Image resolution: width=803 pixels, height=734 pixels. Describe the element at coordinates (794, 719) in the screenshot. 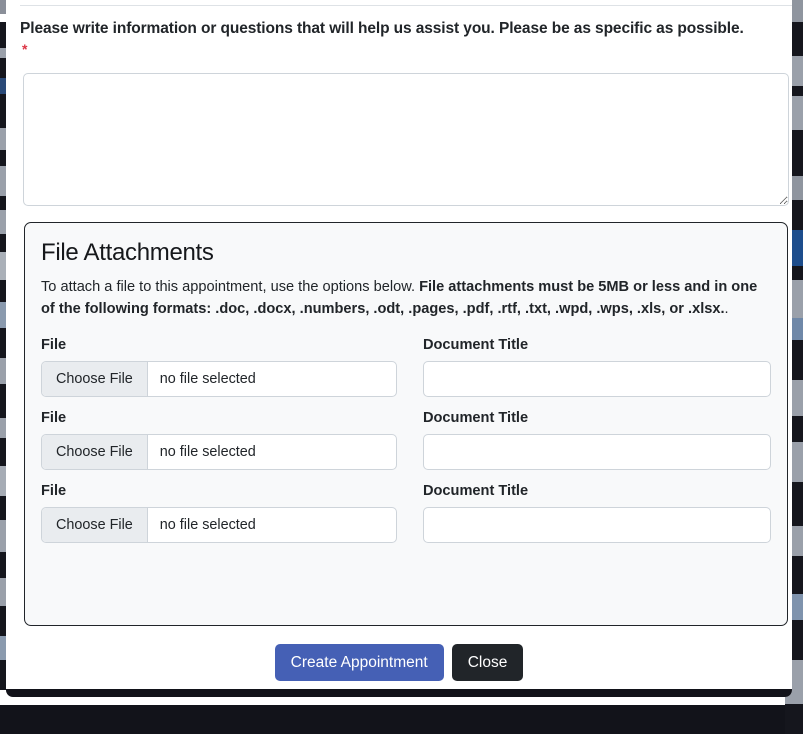

I see `background-band` at that location.